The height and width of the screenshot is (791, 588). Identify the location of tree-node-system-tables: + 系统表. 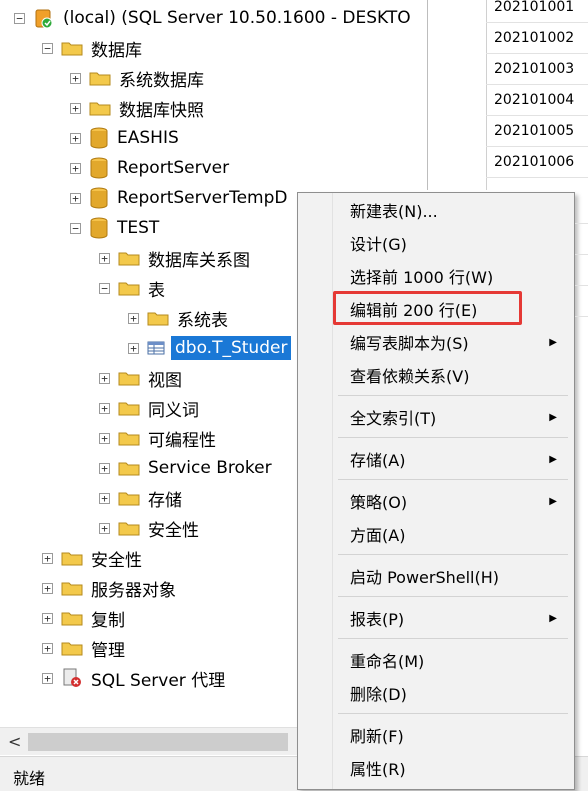
(178, 318).